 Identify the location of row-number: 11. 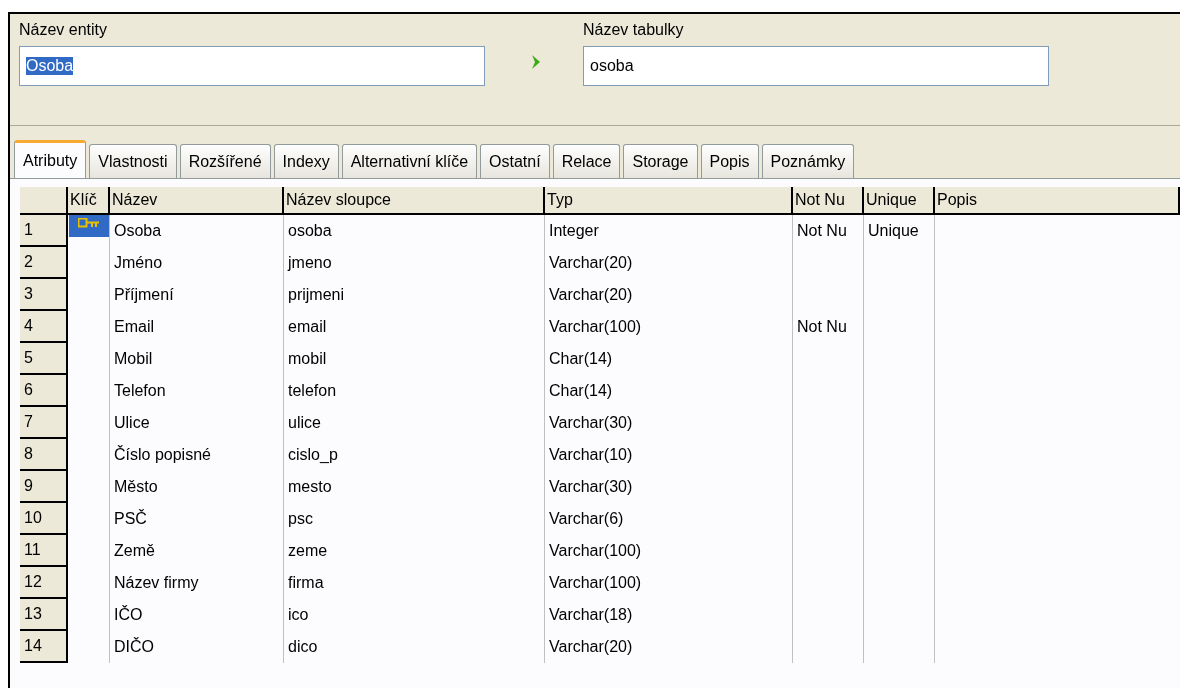
(44, 551).